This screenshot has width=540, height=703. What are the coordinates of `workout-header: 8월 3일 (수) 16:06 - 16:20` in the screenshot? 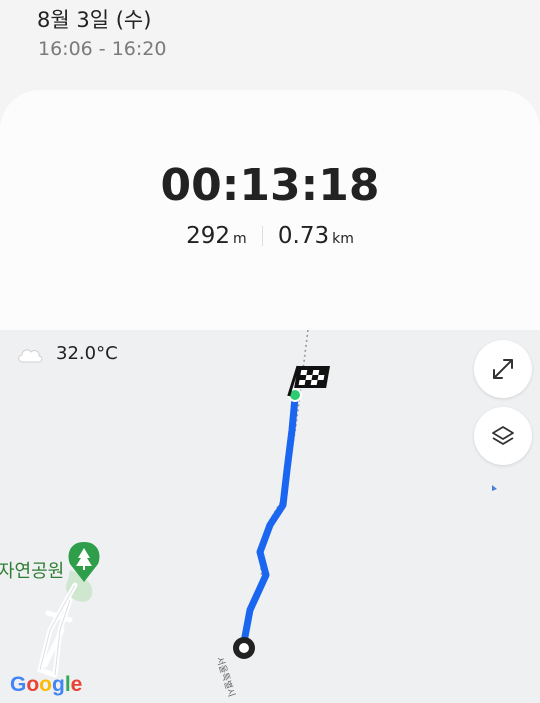 It's located at (270, 45).